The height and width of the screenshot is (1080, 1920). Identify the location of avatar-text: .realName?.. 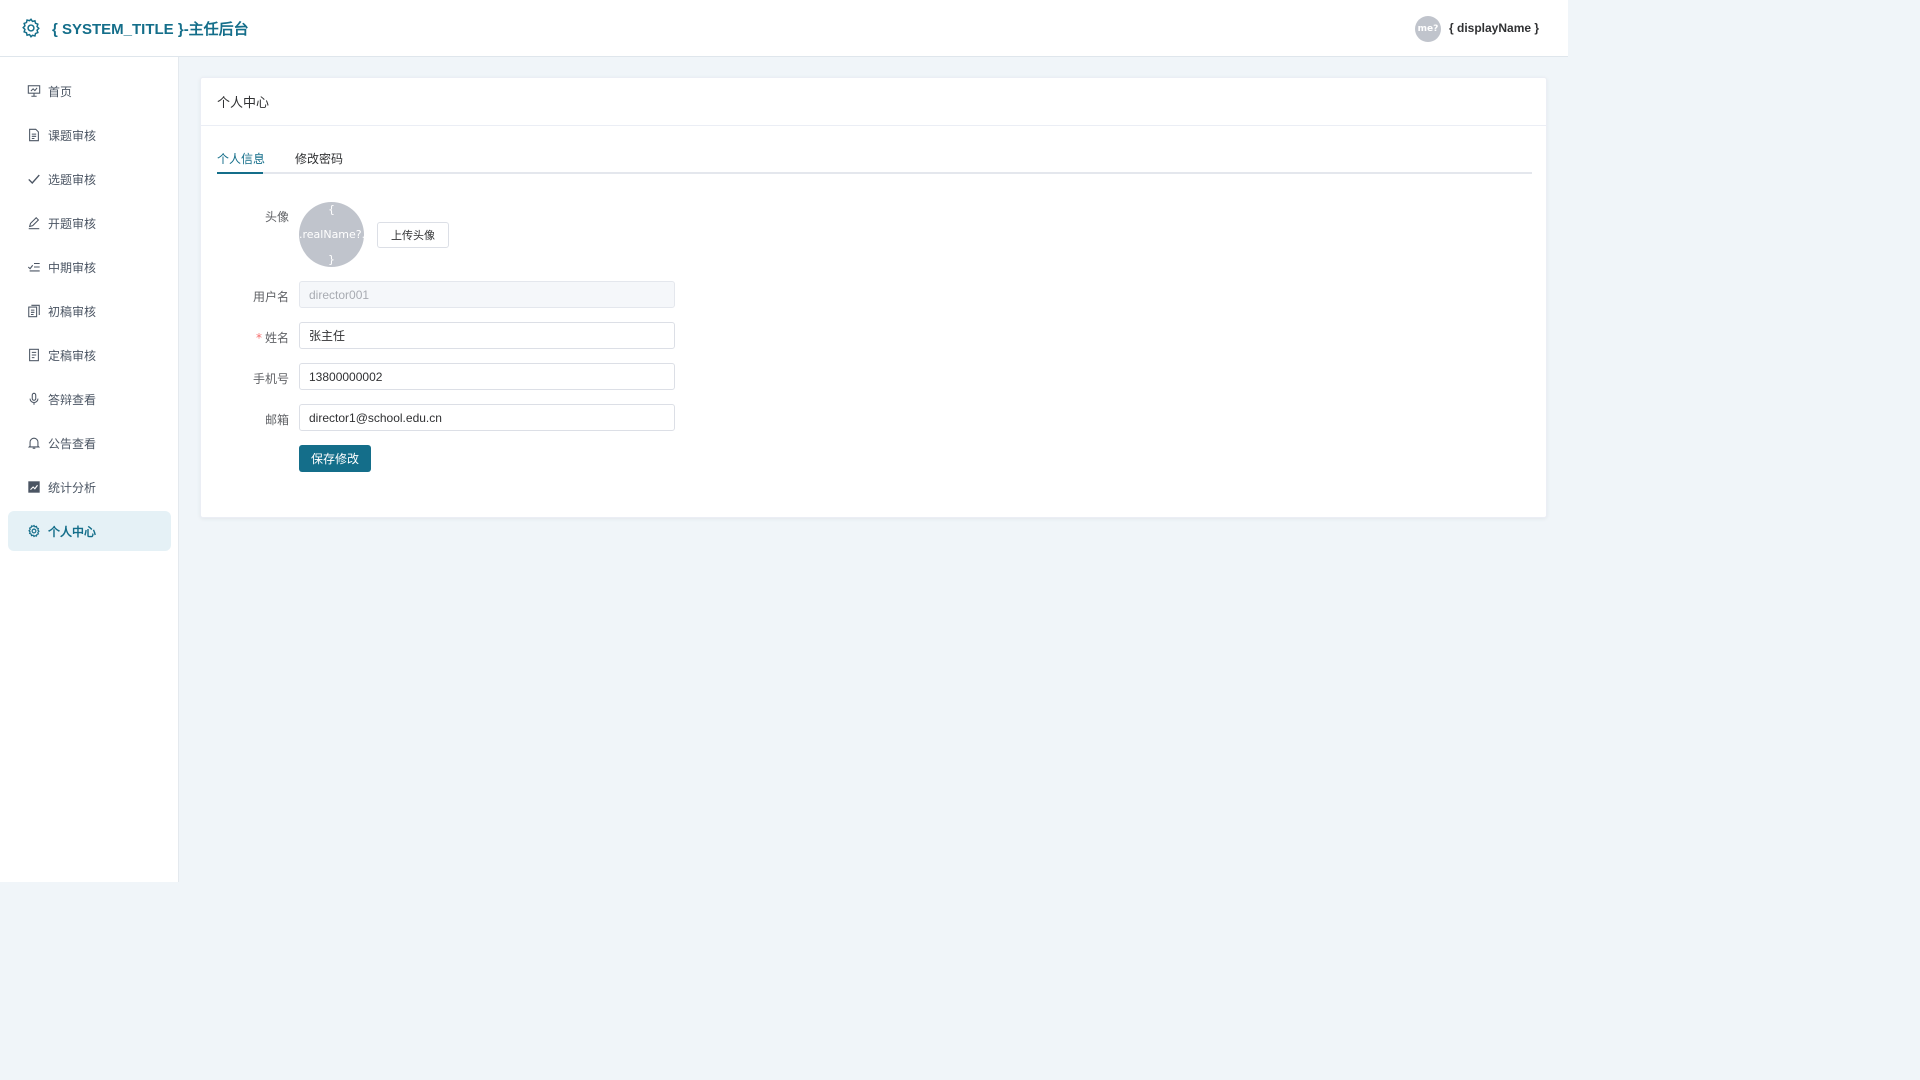
(331, 234).